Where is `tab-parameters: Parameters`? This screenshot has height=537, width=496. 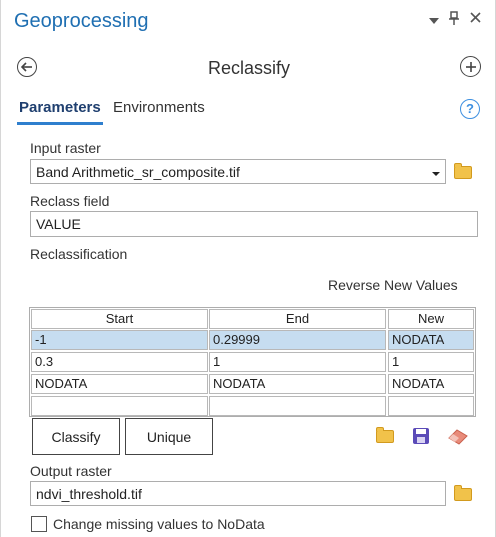 tab-parameters: Parameters is located at coordinates (60, 107).